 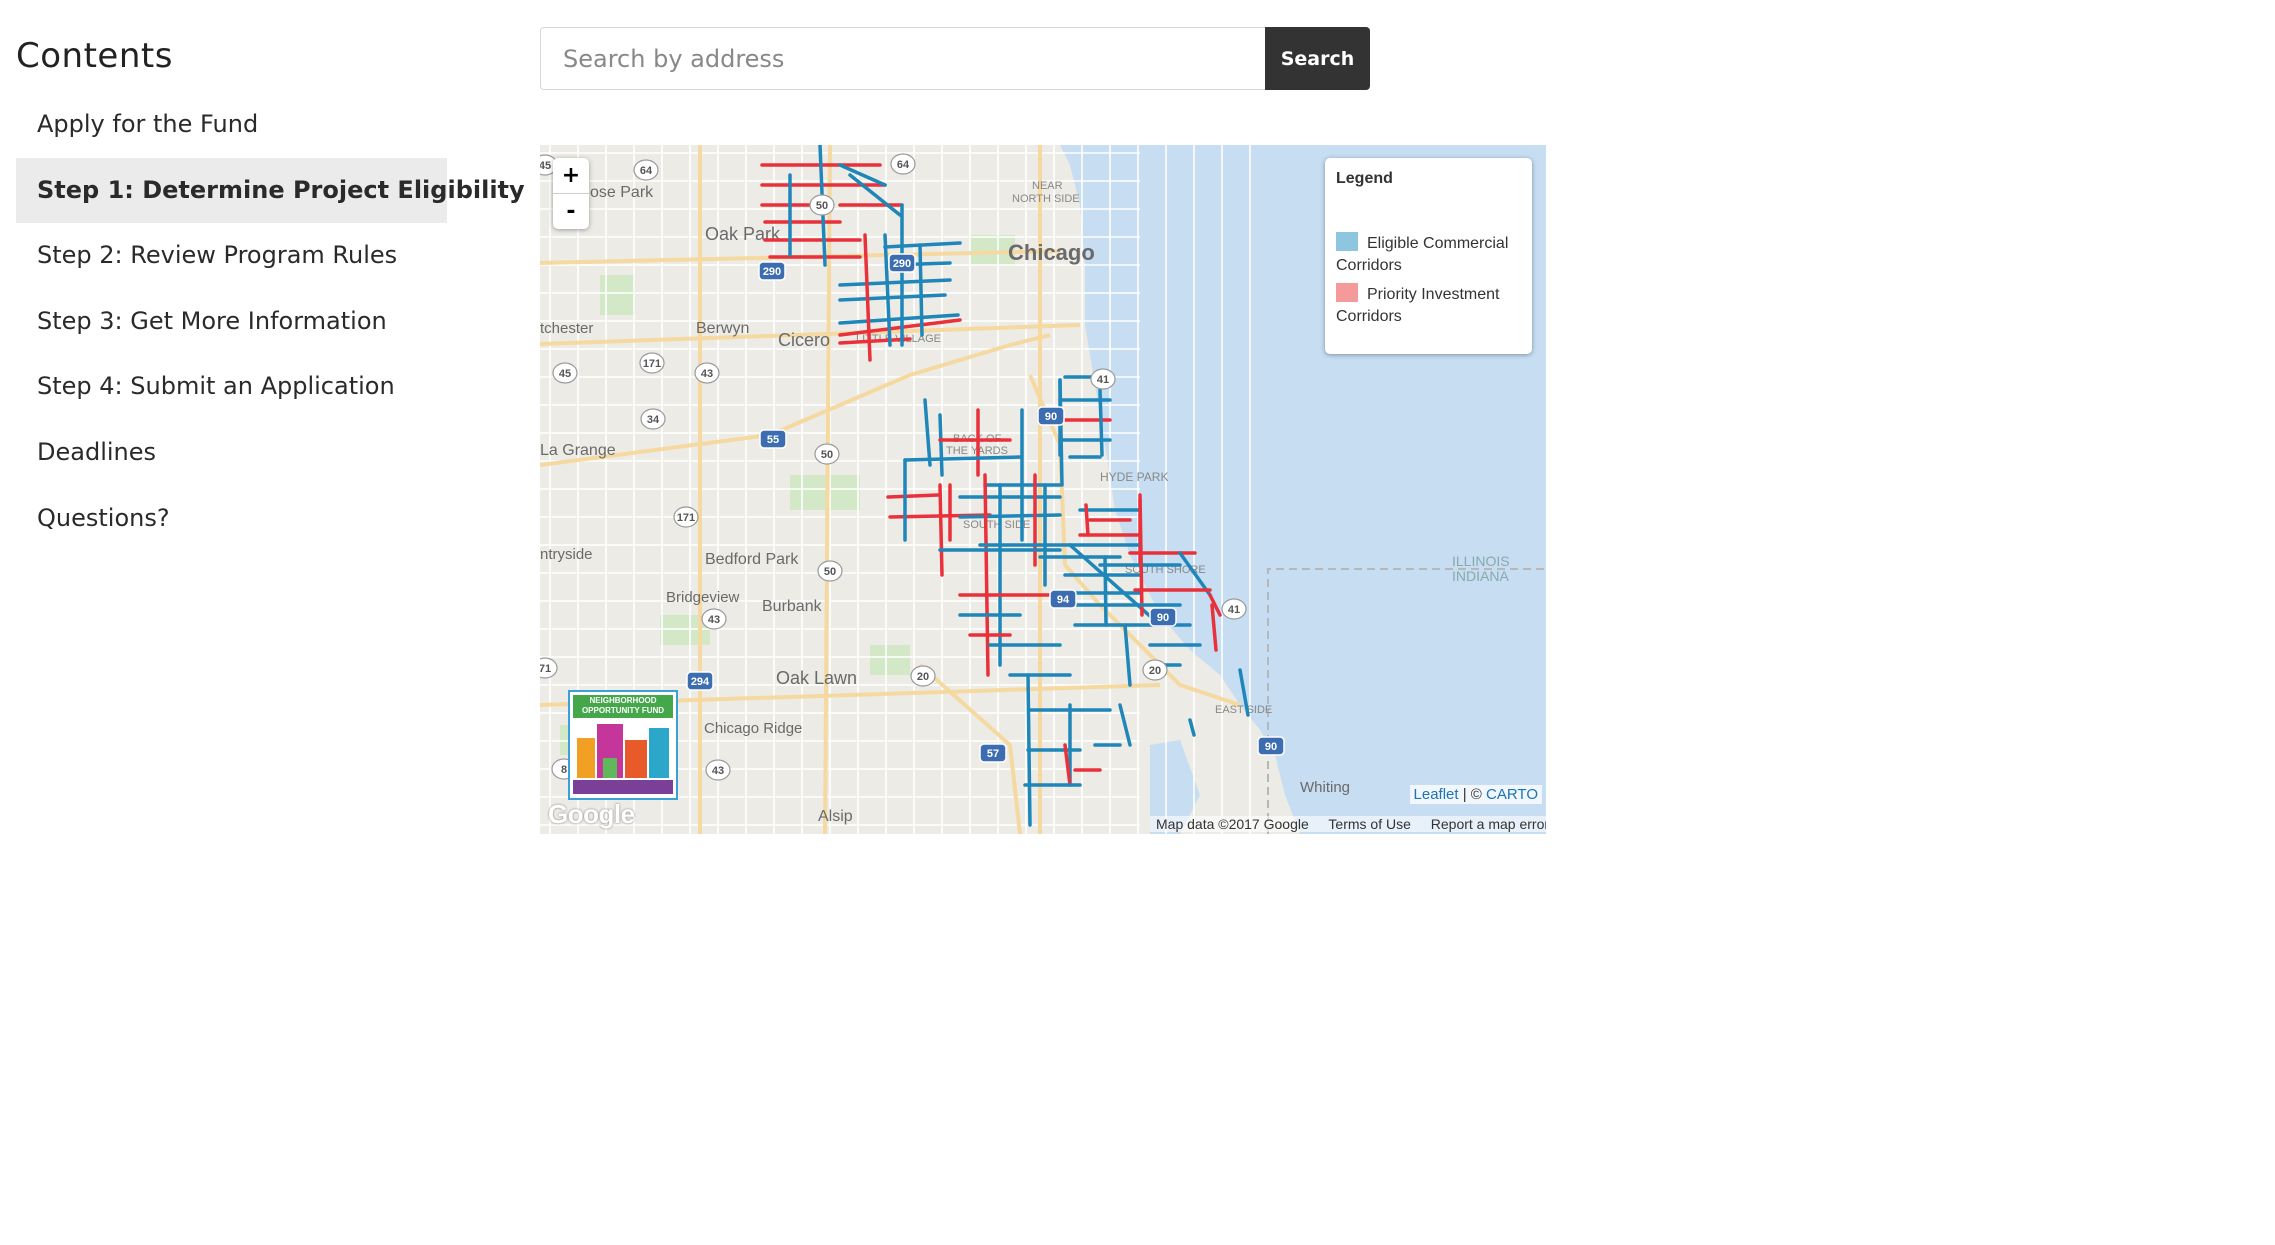 I want to click on sidebar-title: Contents, so click(x=94, y=56).